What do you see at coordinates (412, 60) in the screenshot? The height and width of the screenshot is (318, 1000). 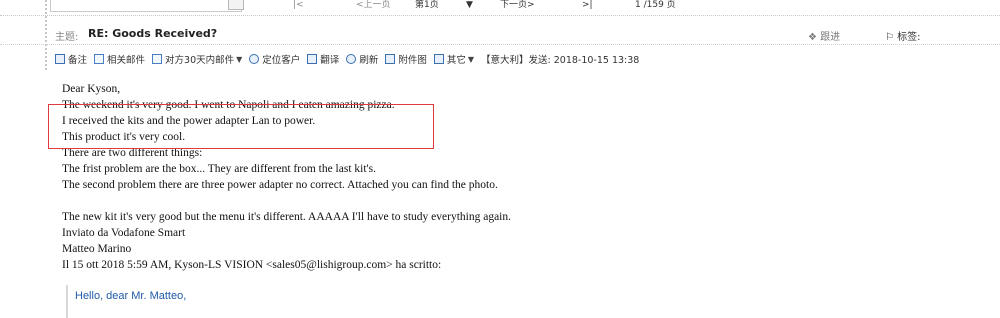 I see `attachment-image-label: 附件图` at bounding box center [412, 60].